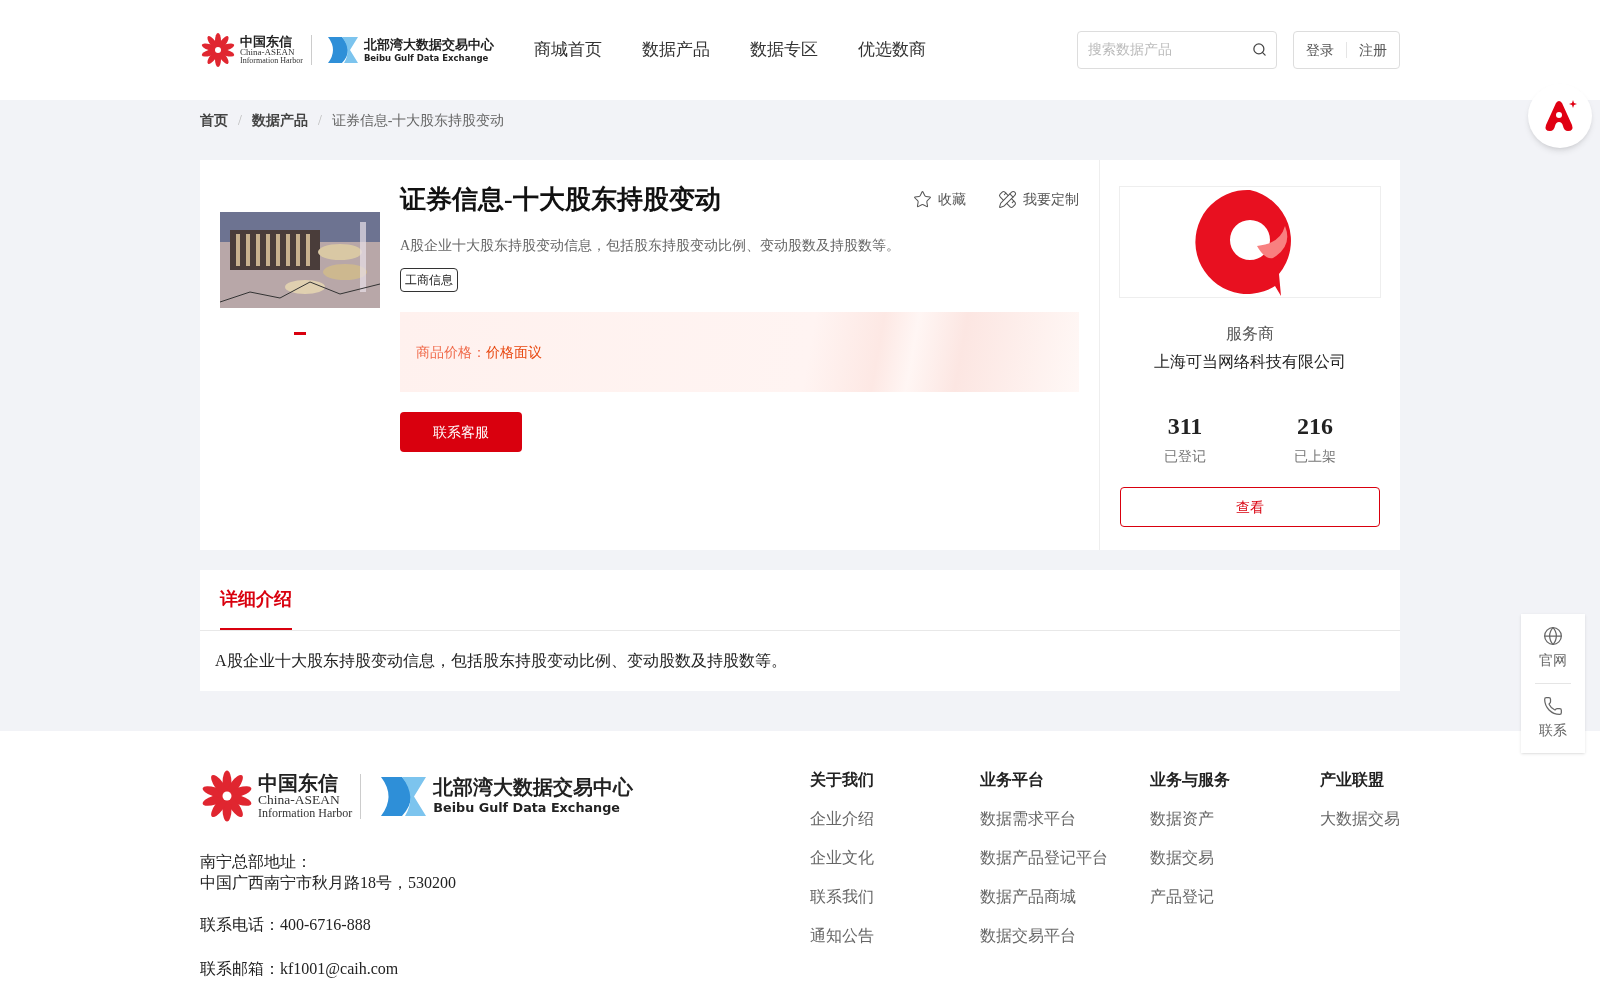 The height and width of the screenshot is (1000, 1600). What do you see at coordinates (1553, 648) in the screenshot?
I see `side-link: 官网` at bounding box center [1553, 648].